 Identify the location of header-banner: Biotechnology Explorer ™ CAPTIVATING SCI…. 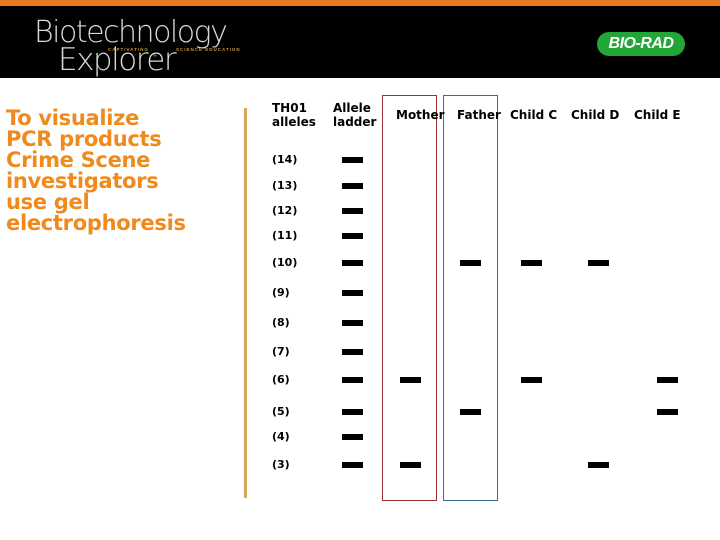
(360, 39).